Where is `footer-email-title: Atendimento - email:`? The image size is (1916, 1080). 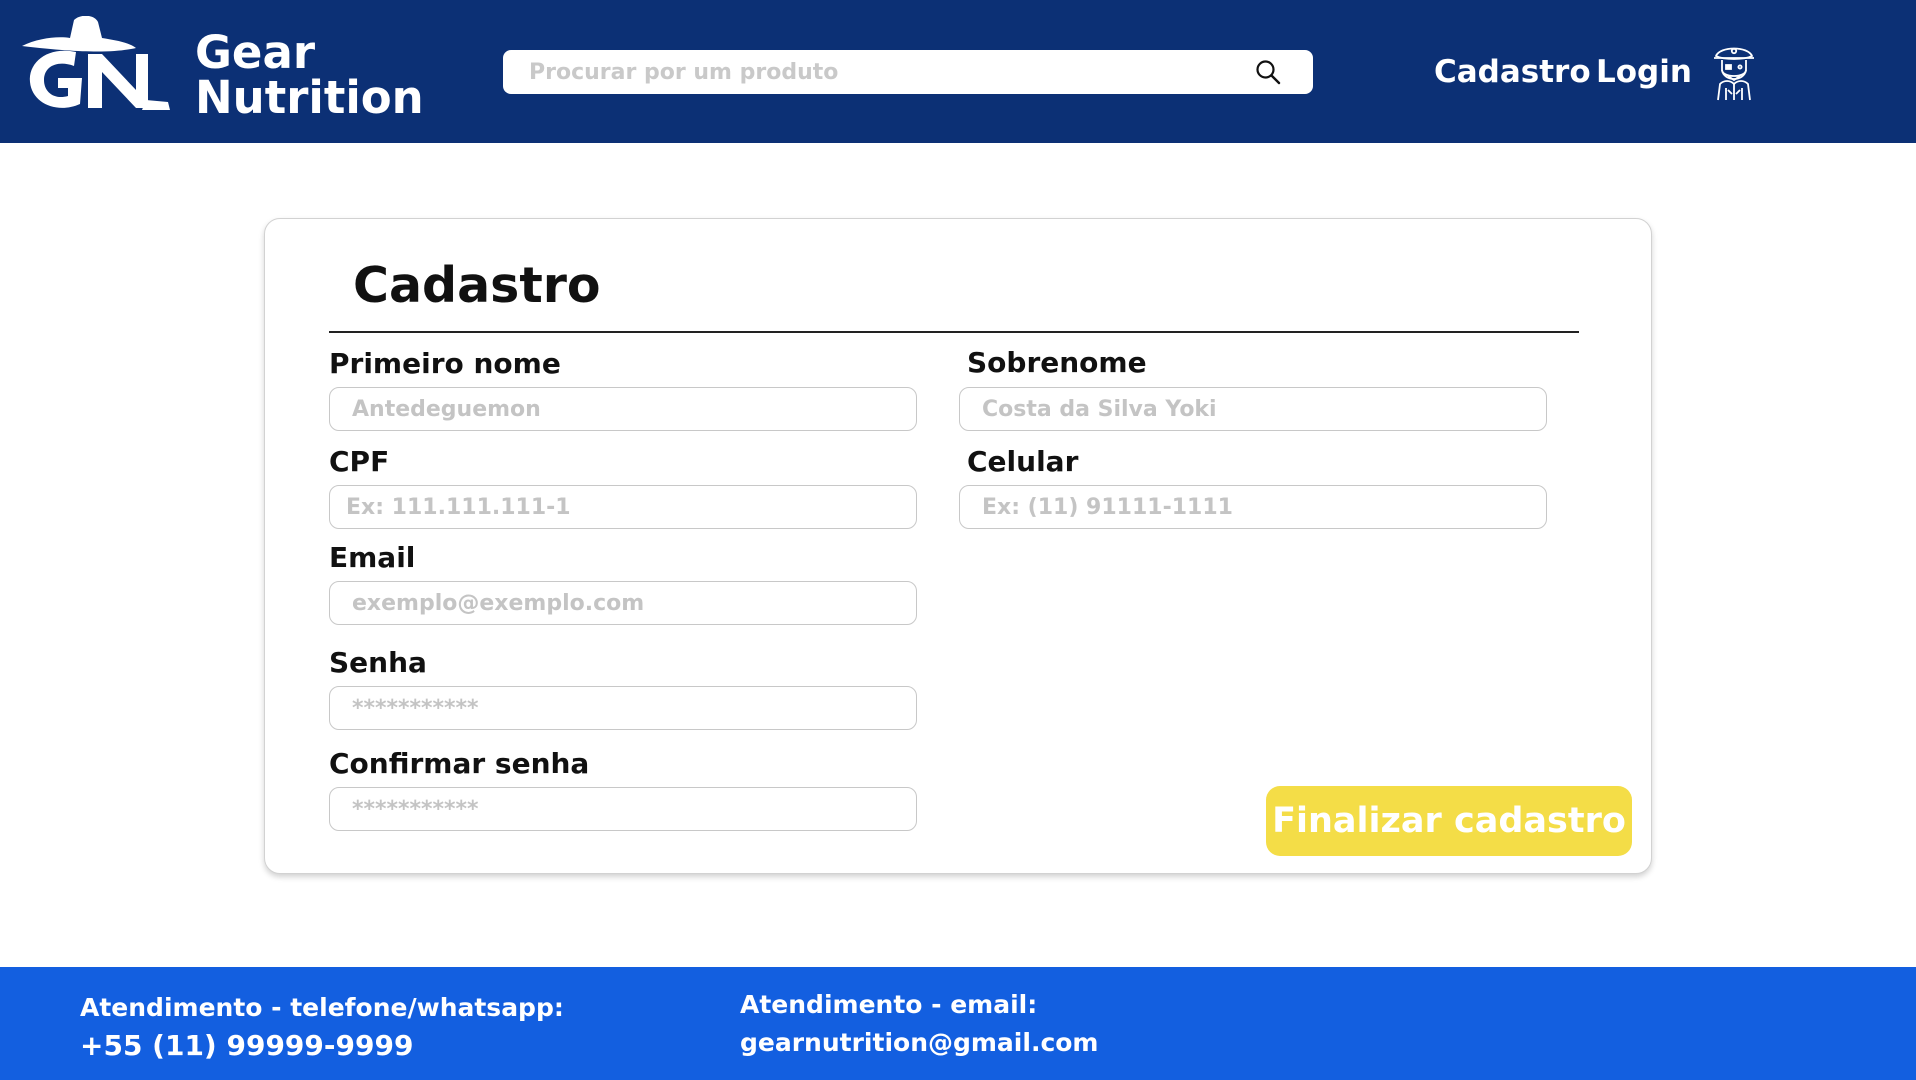 footer-email-title: Atendimento - email: is located at coordinates (889, 1004).